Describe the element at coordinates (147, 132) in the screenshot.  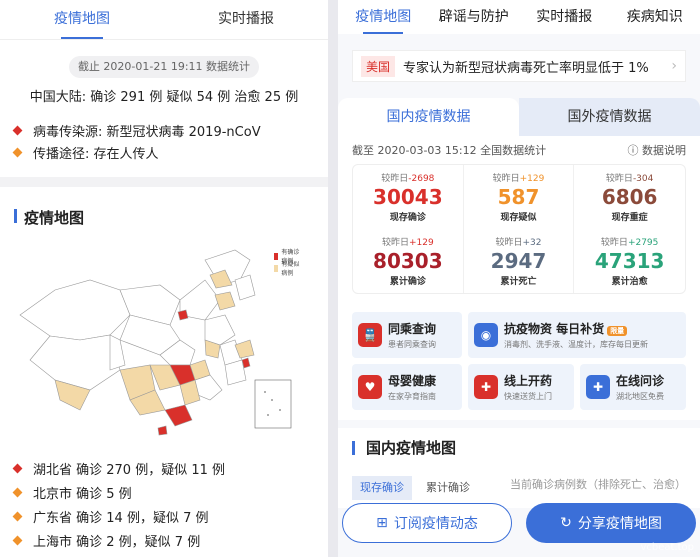
I see `info-text: 病毒传染源: 新型冠状病毒 2019-nCoV` at that location.